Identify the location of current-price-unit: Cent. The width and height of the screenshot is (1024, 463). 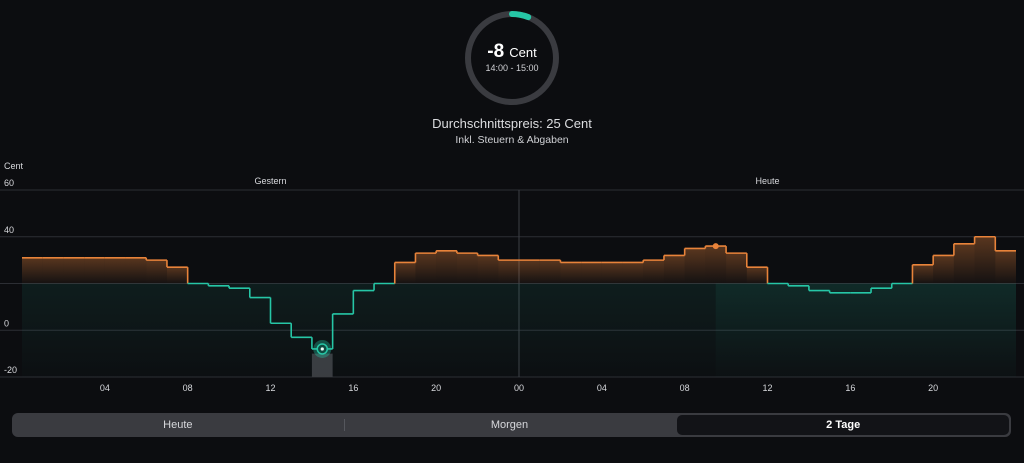
(523, 52).